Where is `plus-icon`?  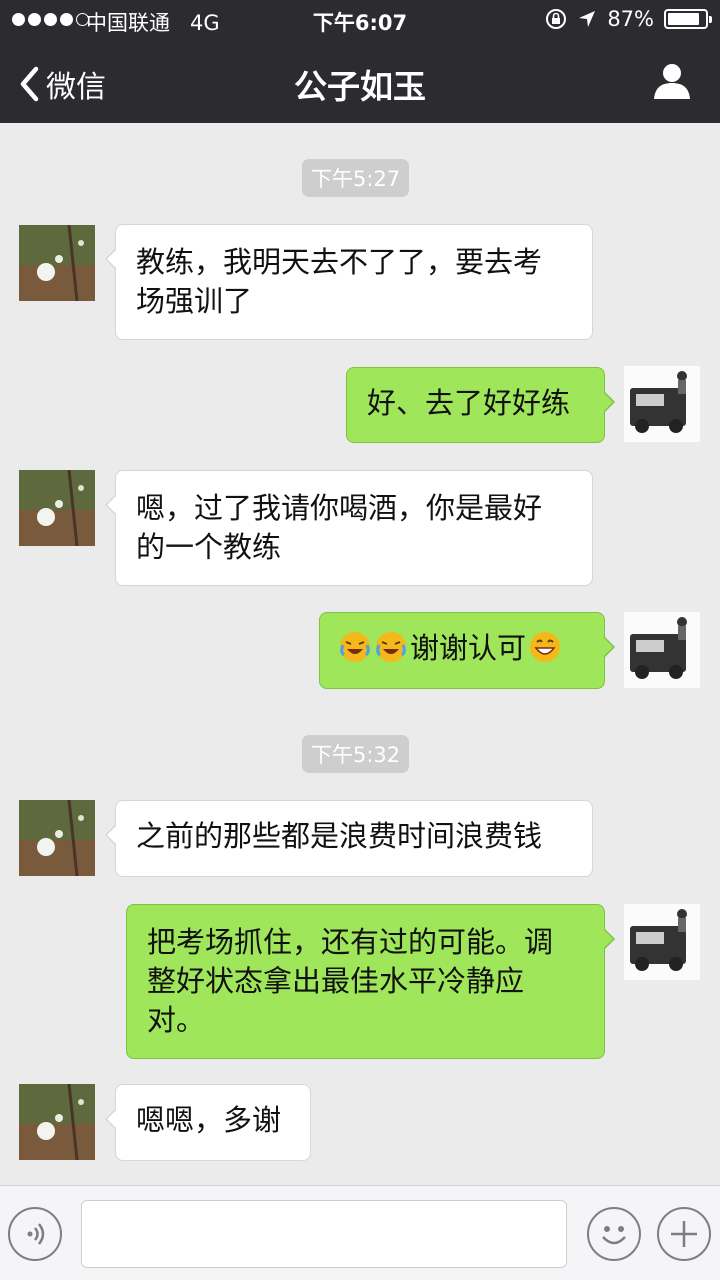 plus-icon is located at coordinates (684, 1234).